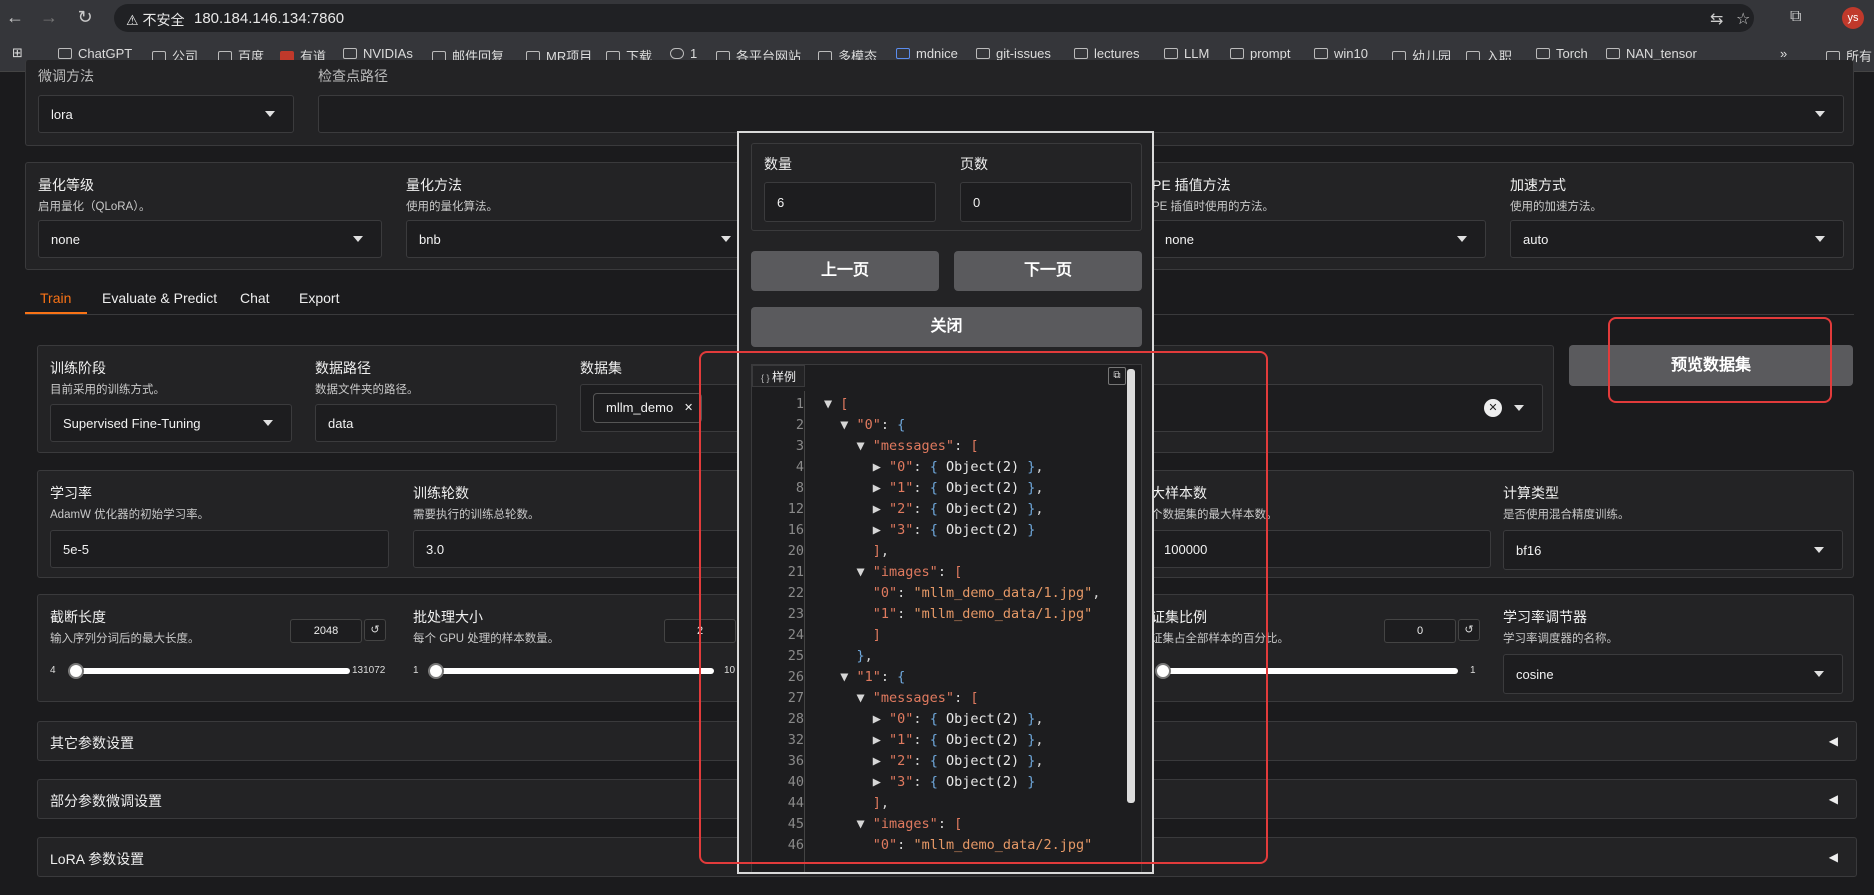  I want to click on tab-chat: Chat, so click(255, 298).